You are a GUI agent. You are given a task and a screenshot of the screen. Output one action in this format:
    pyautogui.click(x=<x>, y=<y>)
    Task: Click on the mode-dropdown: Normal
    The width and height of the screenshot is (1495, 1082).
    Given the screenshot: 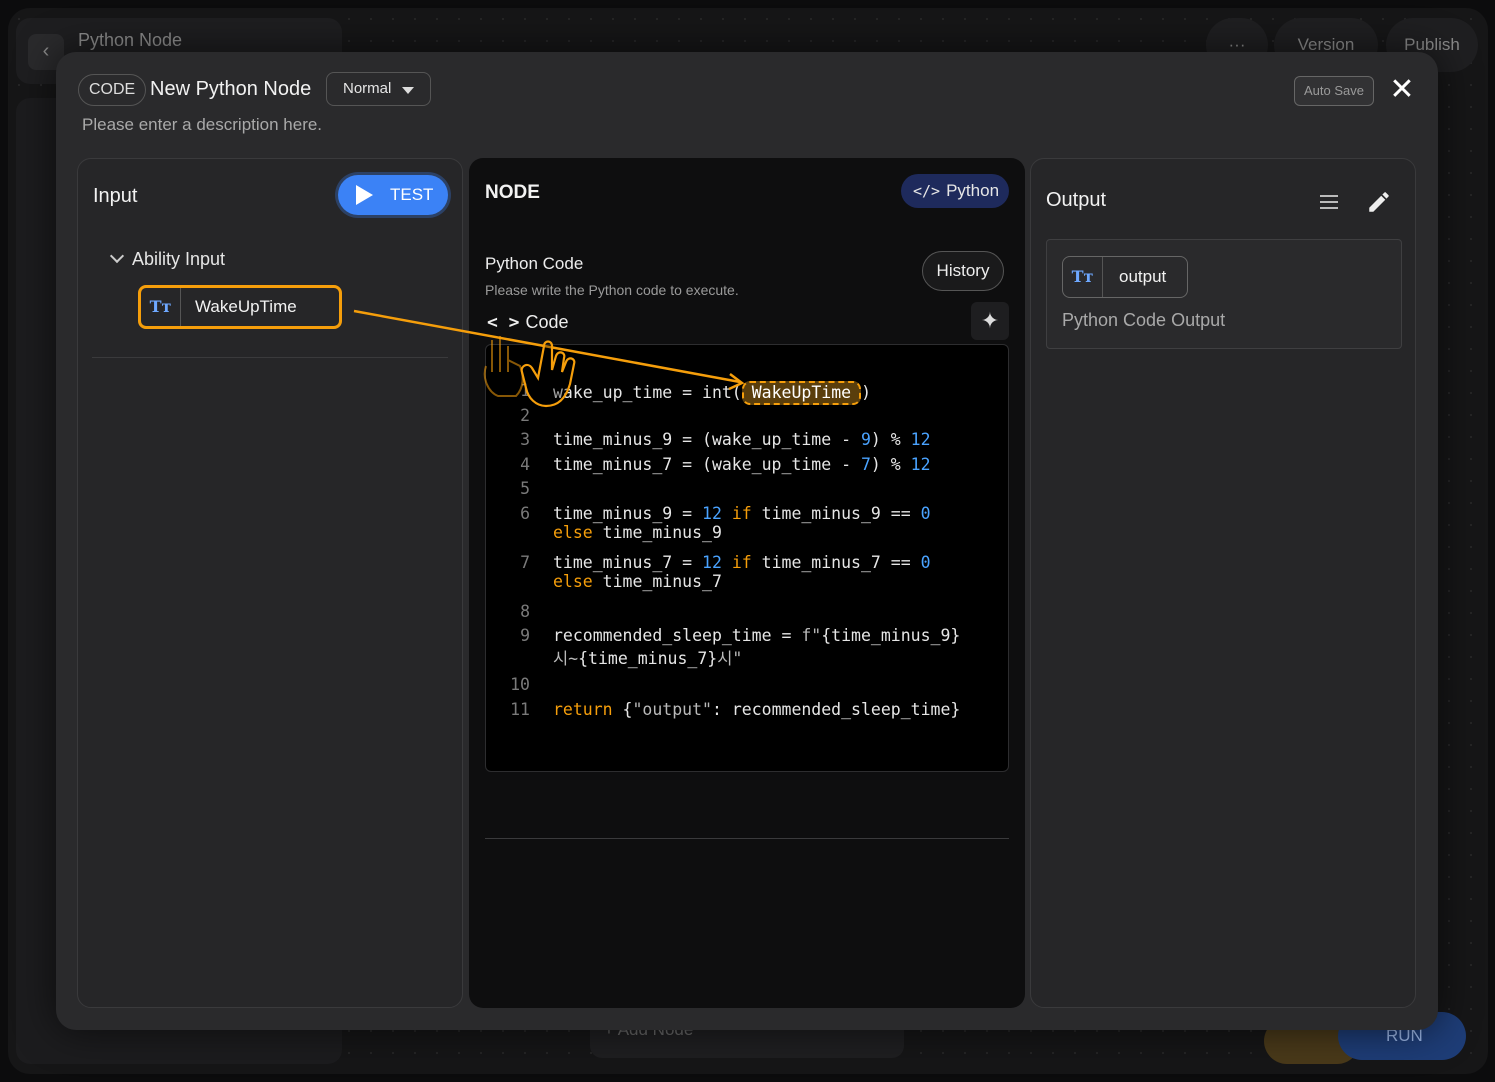 What is the action you would take?
    pyautogui.click(x=378, y=89)
    